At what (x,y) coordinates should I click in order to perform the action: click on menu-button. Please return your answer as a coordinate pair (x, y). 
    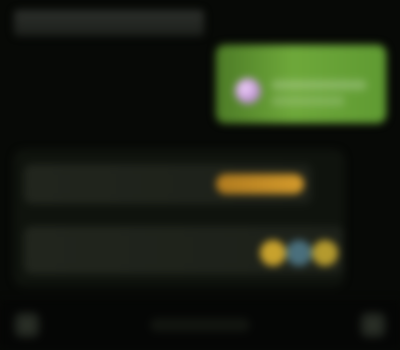
    Looking at the image, I should click on (27, 325).